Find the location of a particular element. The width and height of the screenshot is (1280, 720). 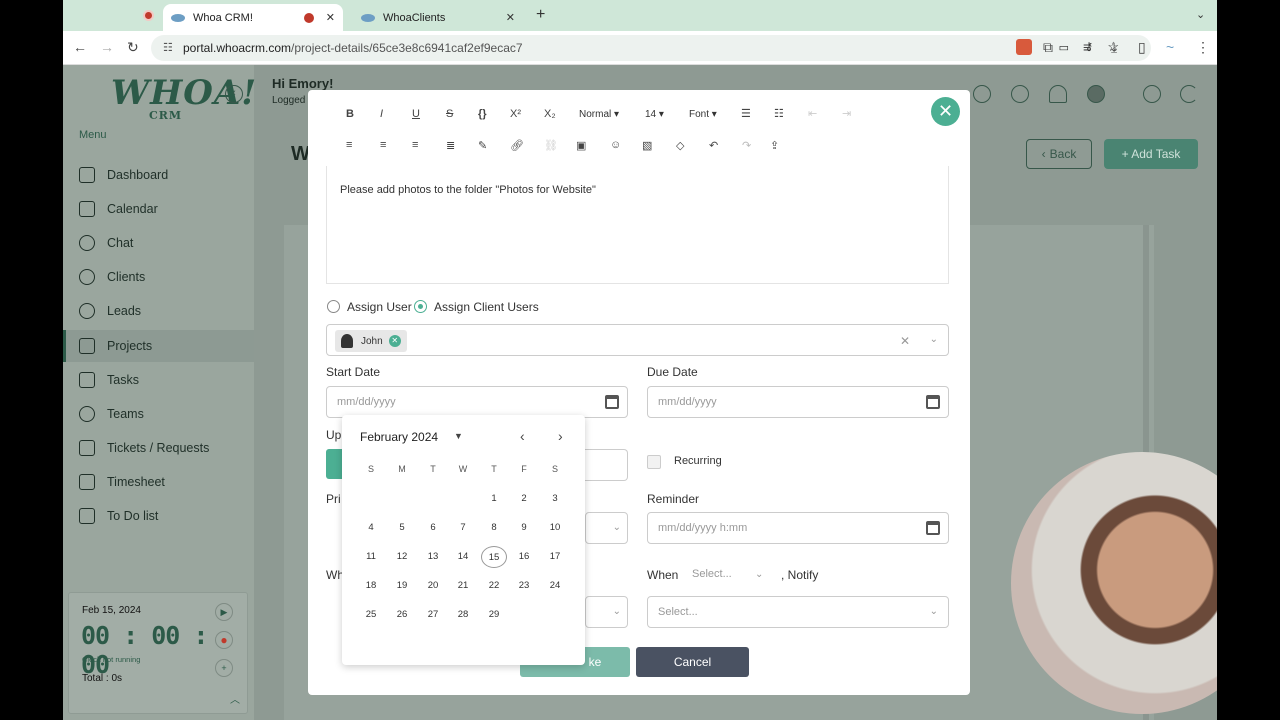

chevron-left-icon: ‹ is located at coordinates (522, 436).